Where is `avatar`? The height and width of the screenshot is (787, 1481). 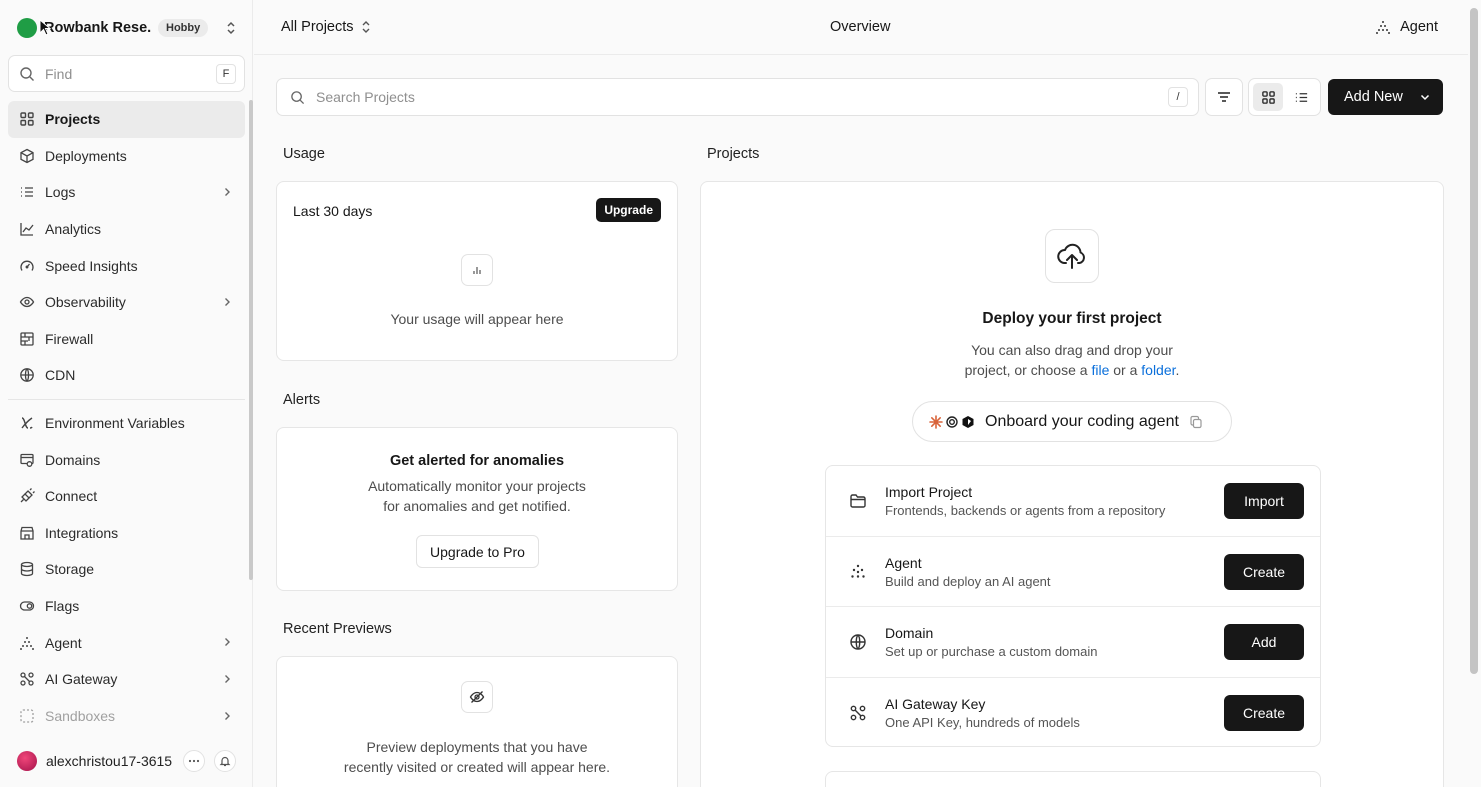 avatar is located at coordinates (27, 761).